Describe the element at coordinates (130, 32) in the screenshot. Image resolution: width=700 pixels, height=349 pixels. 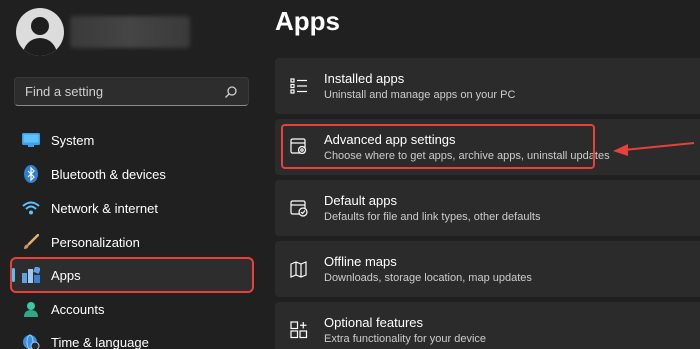
I see `blurred-username` at that location.